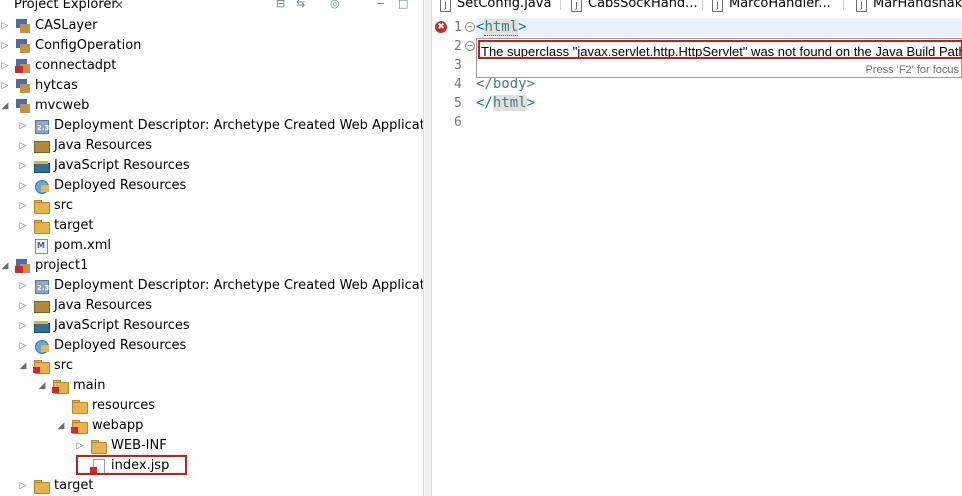  Describe the element at coordinates (62, 265) in the screenshot. I see `tree-item-label: project1` at that location.